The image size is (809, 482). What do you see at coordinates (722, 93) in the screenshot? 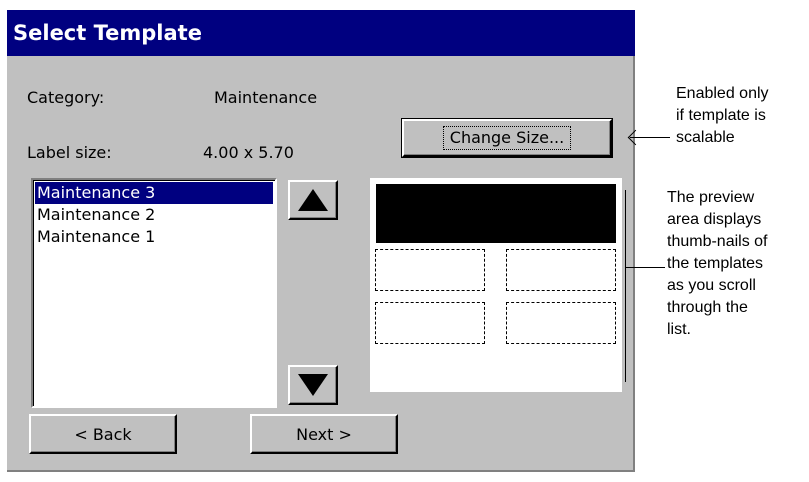
I see `annotation-line: Enabled only` at bounding box center [722, 93].